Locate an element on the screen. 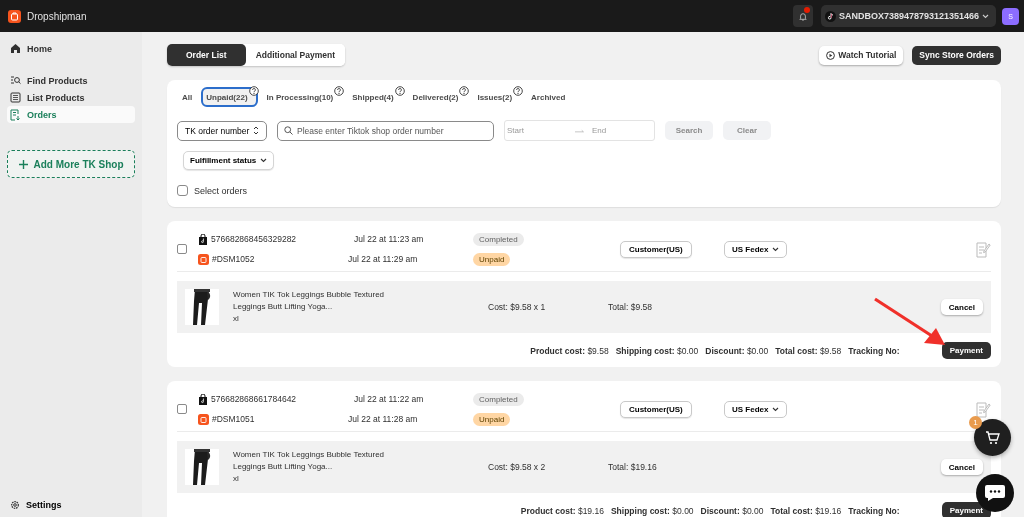 The width and height of the screenshot is (1024, 517). sidebar-item: Orders is located at coordinates (71, 114).